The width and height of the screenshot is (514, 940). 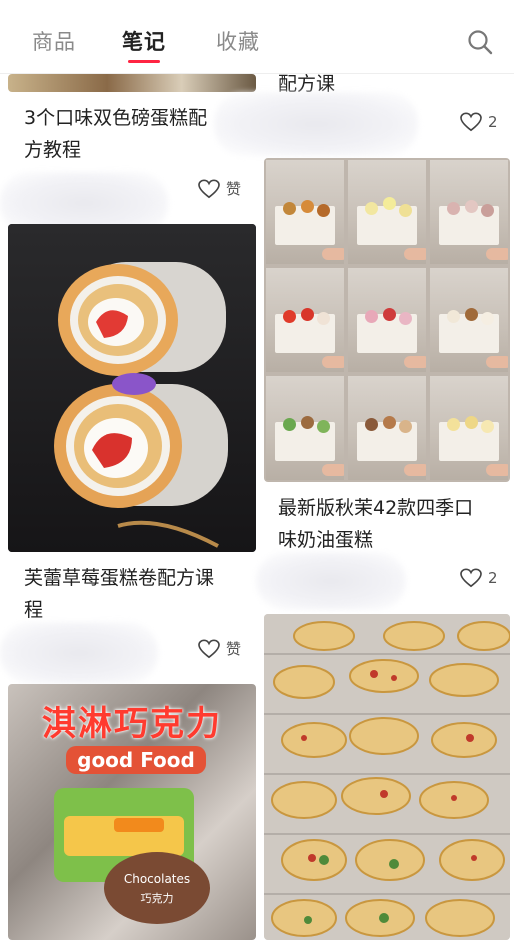 What do you see at coordinates (132, 724) in the screenshot?
I see `cover-overlay-text: 淇淋巧克力` at bounding box center [132, 724].